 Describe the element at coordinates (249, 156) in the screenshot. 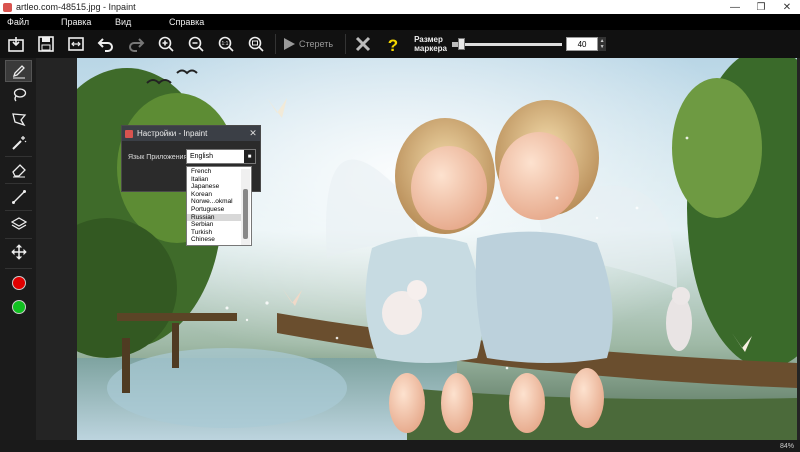

I see `dropdown-arrow-icon: ■` at that location.